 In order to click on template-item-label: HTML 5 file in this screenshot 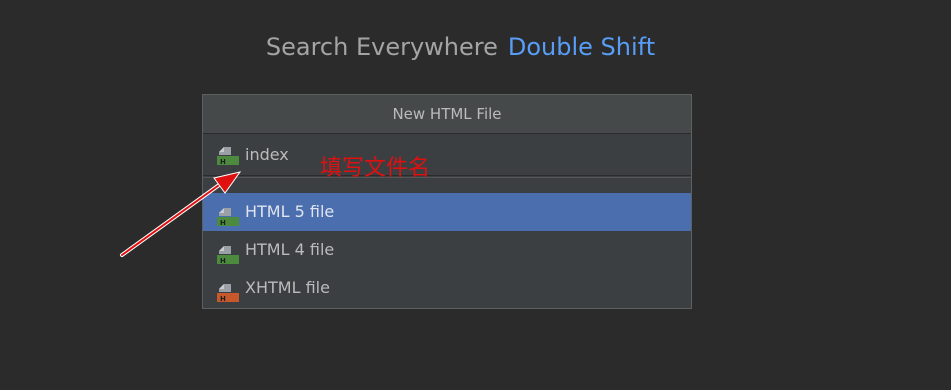, I will do `click(290, 211)`.